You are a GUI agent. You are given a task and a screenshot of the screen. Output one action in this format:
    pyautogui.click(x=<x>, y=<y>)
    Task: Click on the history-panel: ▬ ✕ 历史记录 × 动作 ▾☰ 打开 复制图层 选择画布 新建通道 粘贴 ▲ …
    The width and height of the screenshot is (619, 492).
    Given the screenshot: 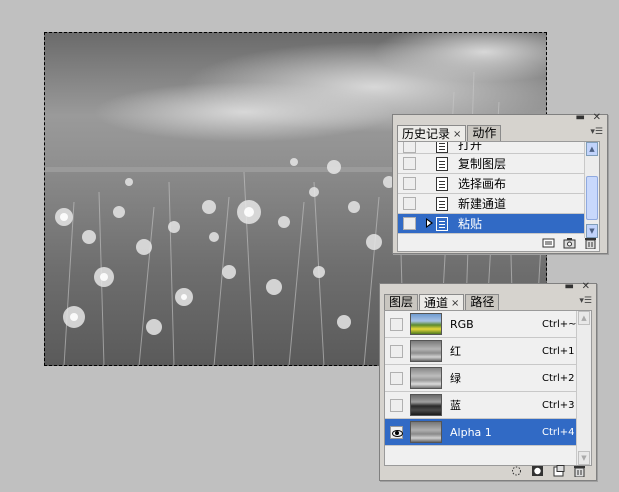 What is the action you would take?
    pyautogui.click(x=500, y=183)
    